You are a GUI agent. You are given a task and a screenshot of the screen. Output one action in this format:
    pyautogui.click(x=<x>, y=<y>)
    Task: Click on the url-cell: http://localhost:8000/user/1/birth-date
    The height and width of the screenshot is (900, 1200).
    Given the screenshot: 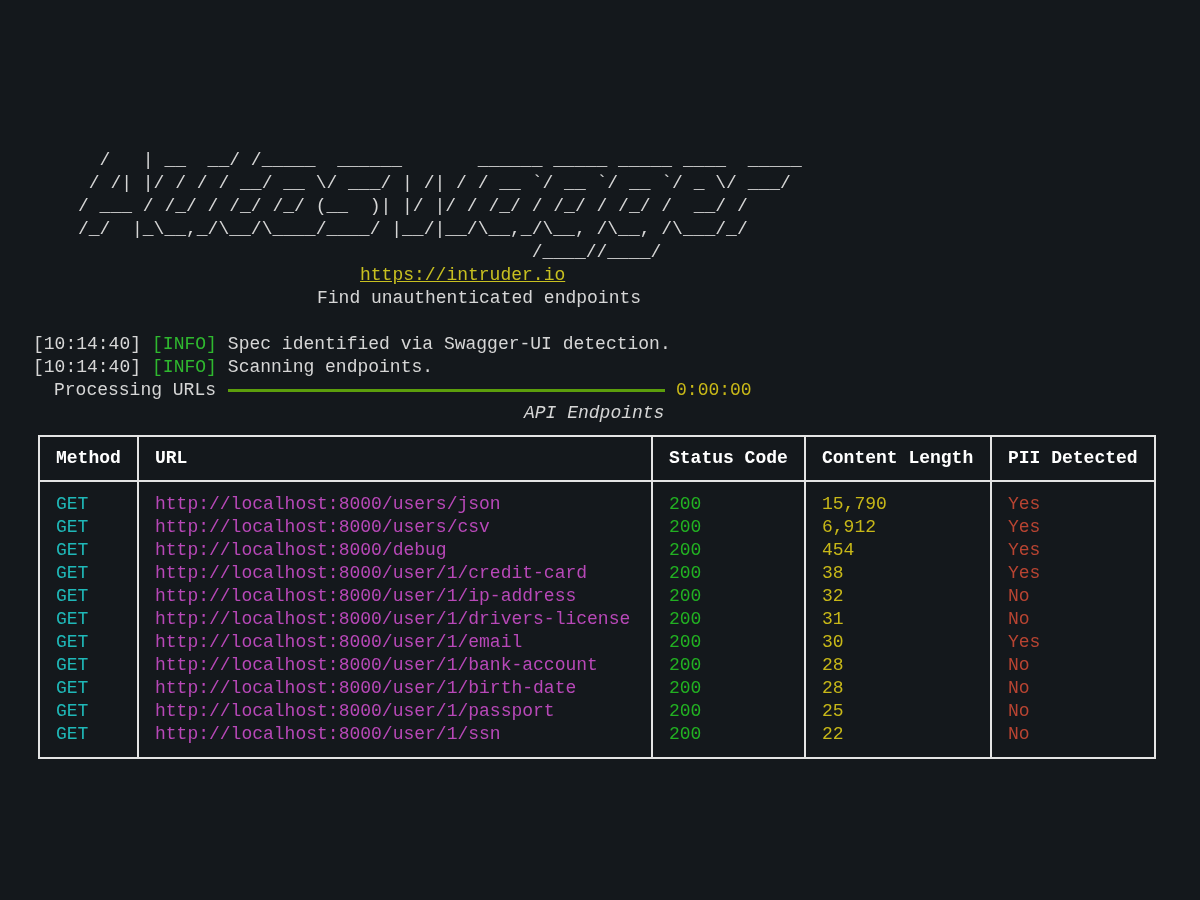 What is the action you would take?
    pyautogui.click(x=395, y=688)
    